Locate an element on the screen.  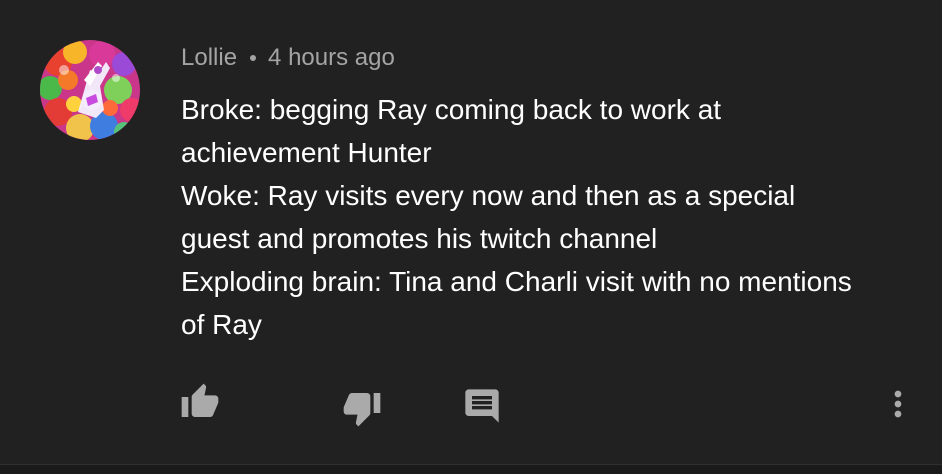
avatar is located at coordinates (90, 90).